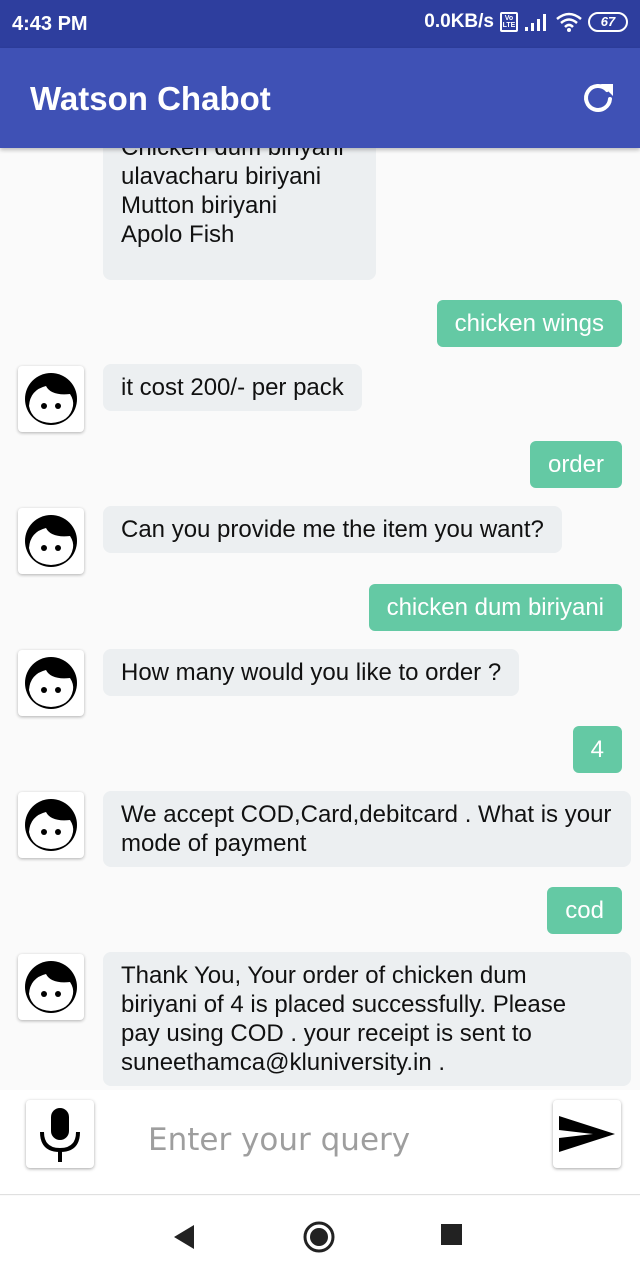  I want to click on message-line: Mutton biriyani, so click(199, 205).